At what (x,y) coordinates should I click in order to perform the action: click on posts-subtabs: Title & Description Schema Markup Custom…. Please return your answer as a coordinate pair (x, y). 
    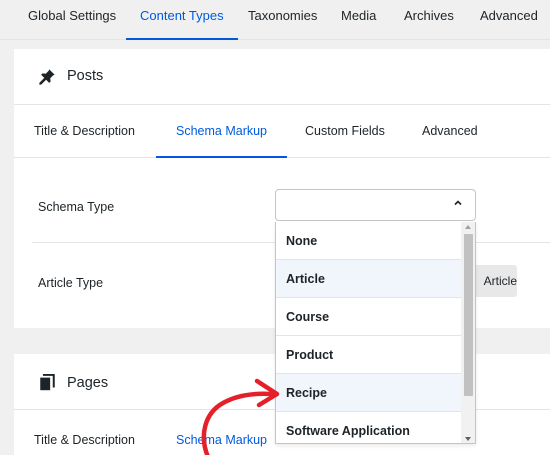
    Looking at the image, I should click on (282, 132).